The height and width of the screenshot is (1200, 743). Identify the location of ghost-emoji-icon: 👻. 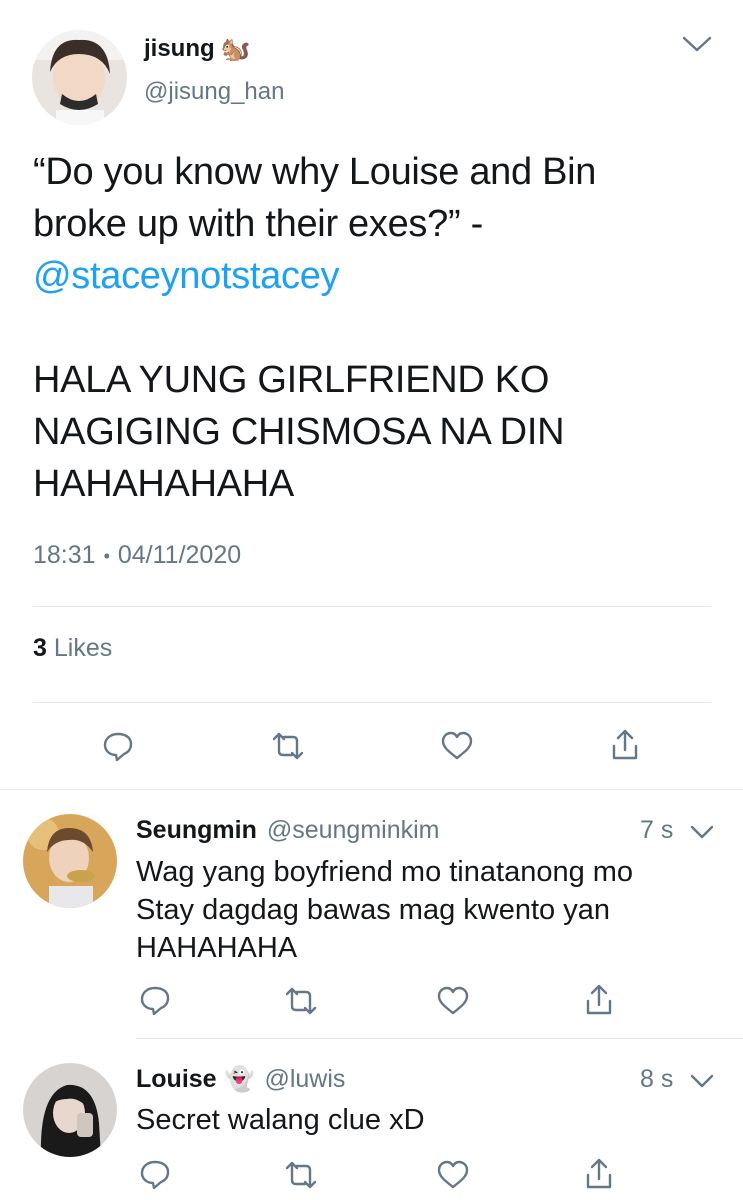
(239, 1079).